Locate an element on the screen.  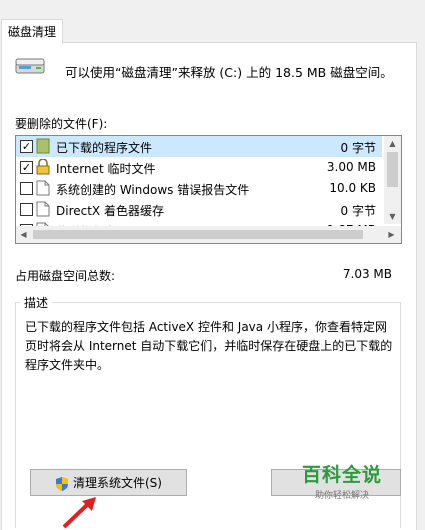
file-name: 系统创建的 Windows 错误报告文件 is located at coordinates (153, 190).